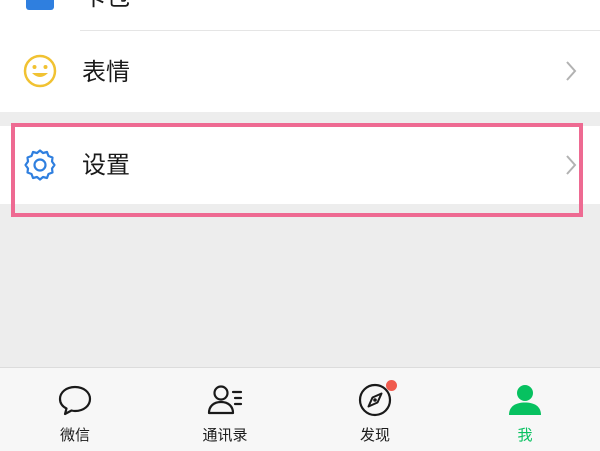  I want to click on tab-me: 我, so click(525, 409).